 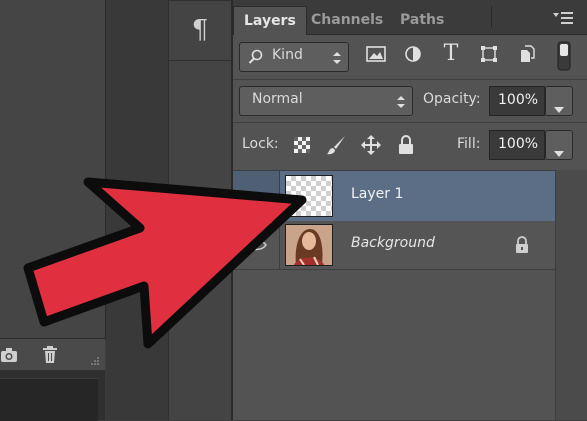 What do you see at coordinates (371, 145) in the screenshot?
I see `lock-position-icon` at bounding box center [371, 145].